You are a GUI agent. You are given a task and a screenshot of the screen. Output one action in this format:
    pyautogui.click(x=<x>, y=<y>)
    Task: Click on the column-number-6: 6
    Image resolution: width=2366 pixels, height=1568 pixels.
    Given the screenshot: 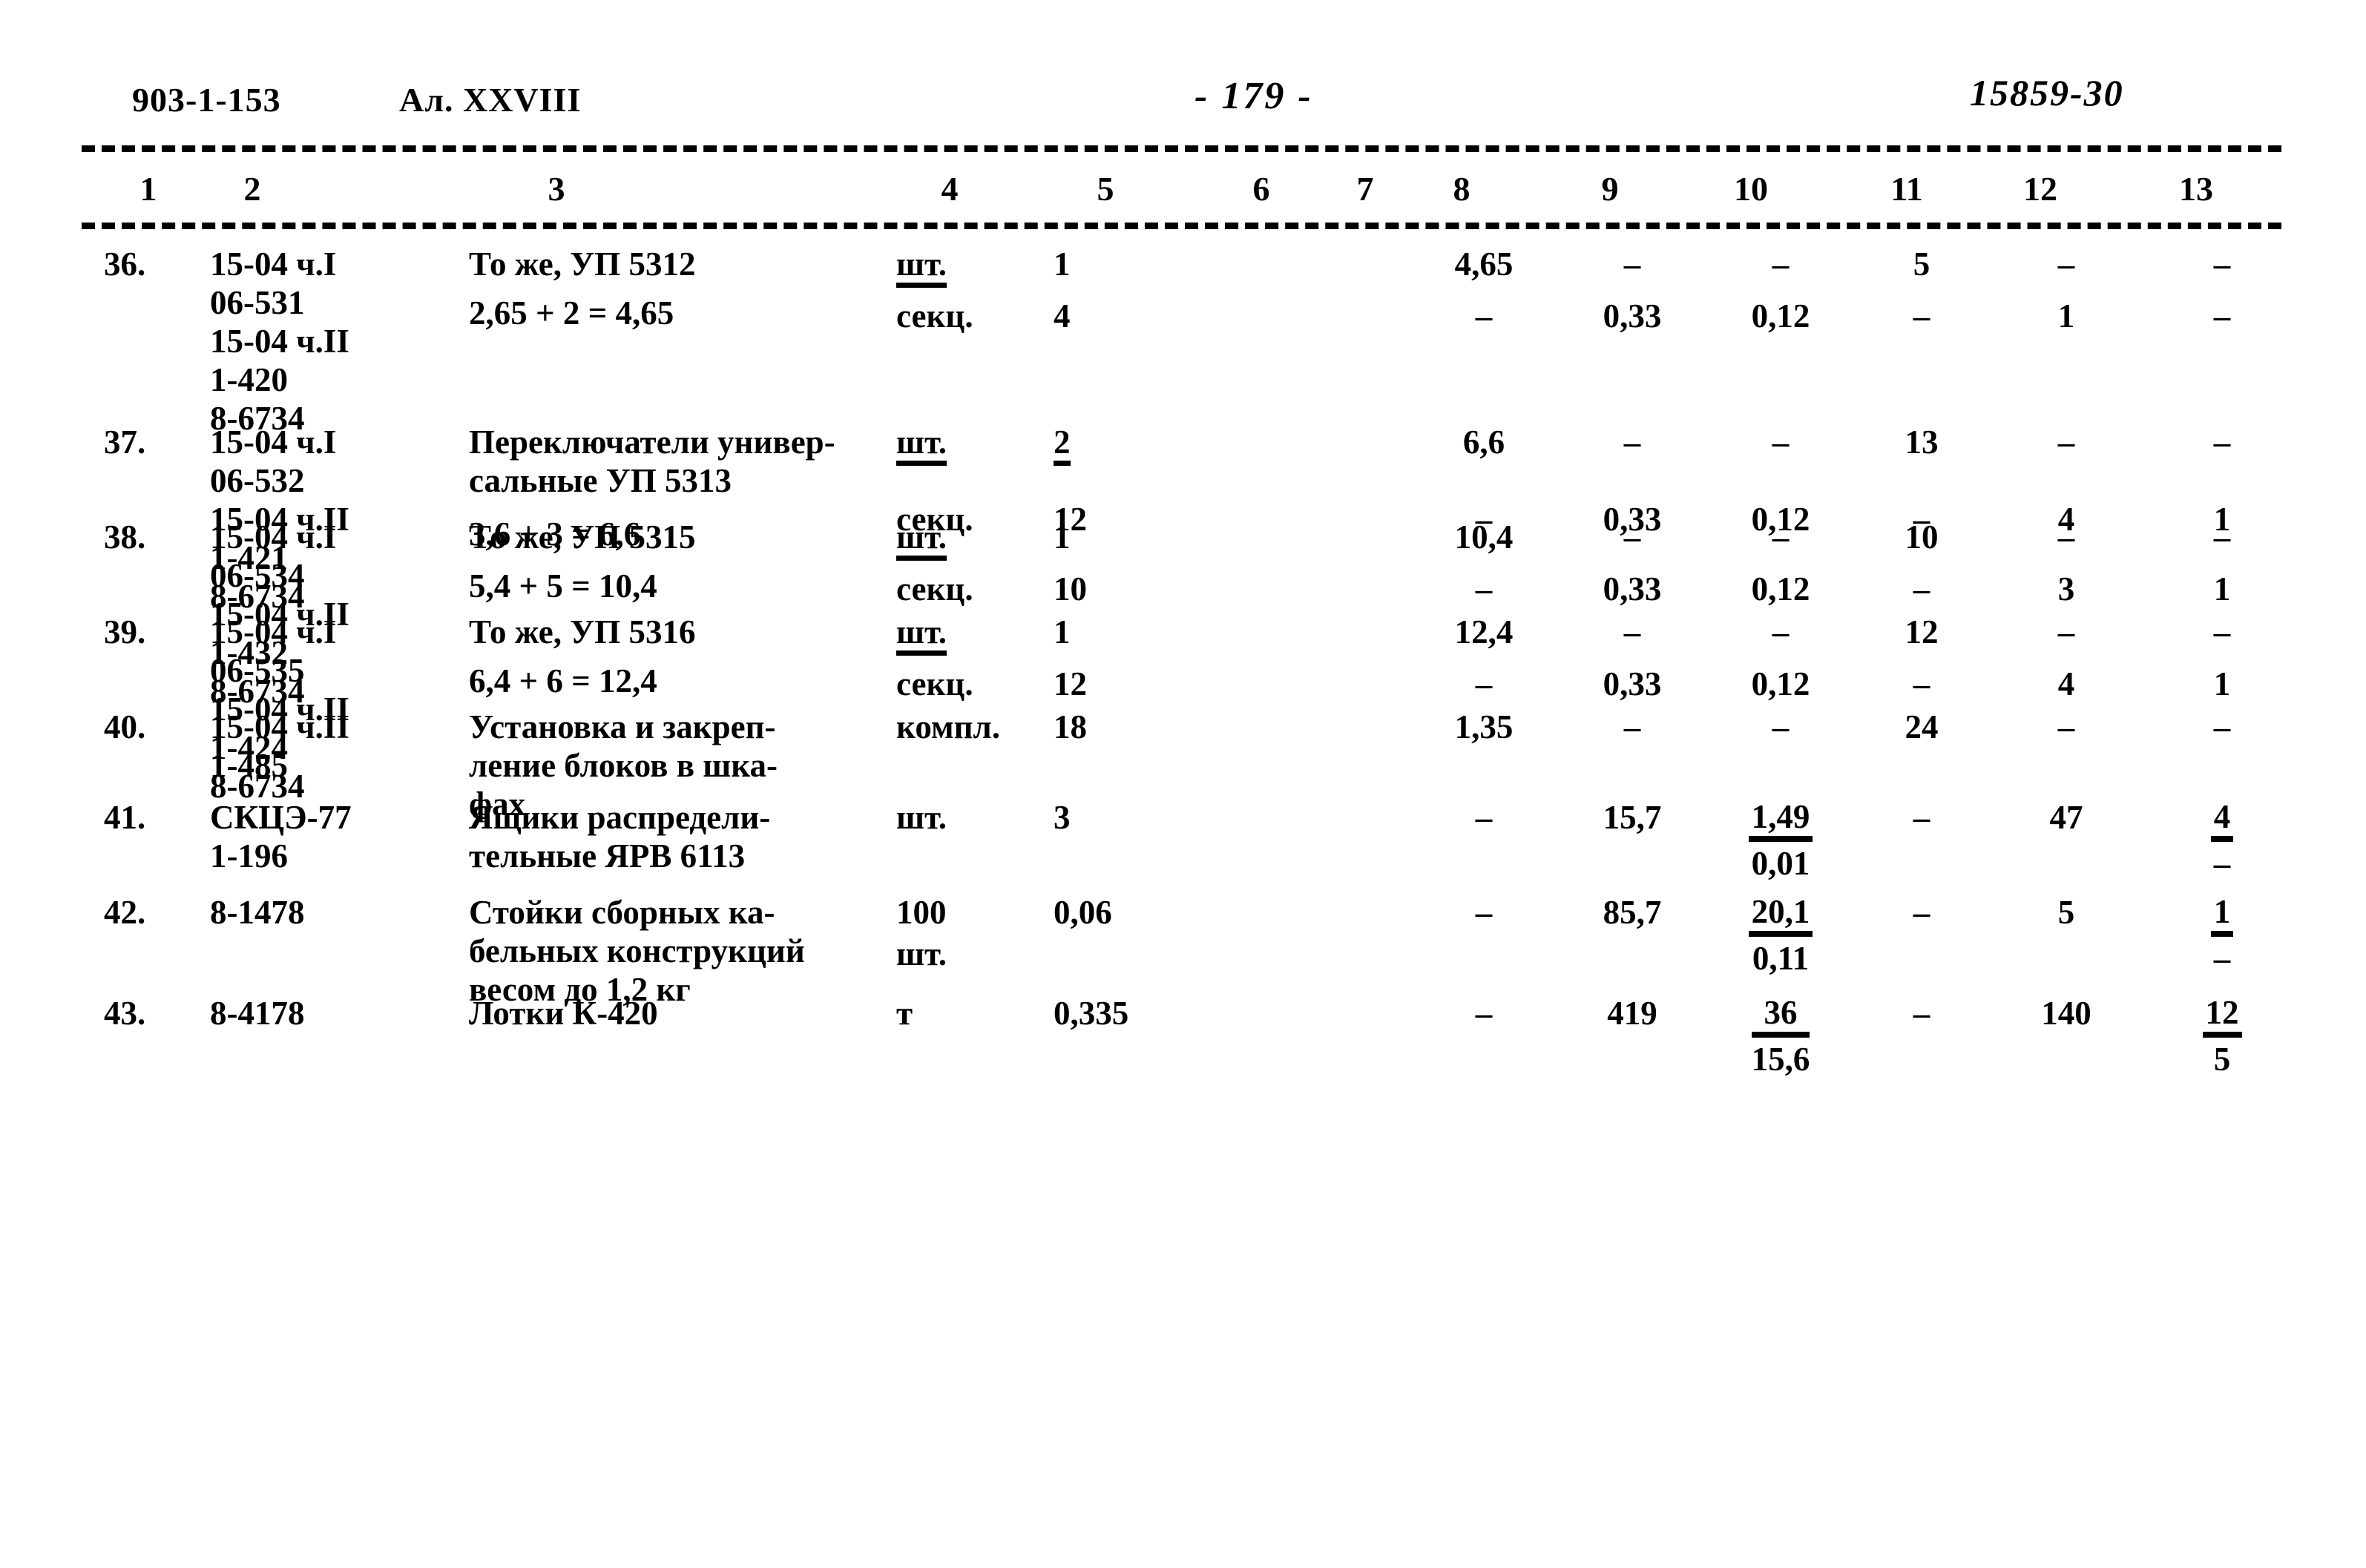 What is the action you would take?
    pyautogui.click(x=1261, y=189)
    